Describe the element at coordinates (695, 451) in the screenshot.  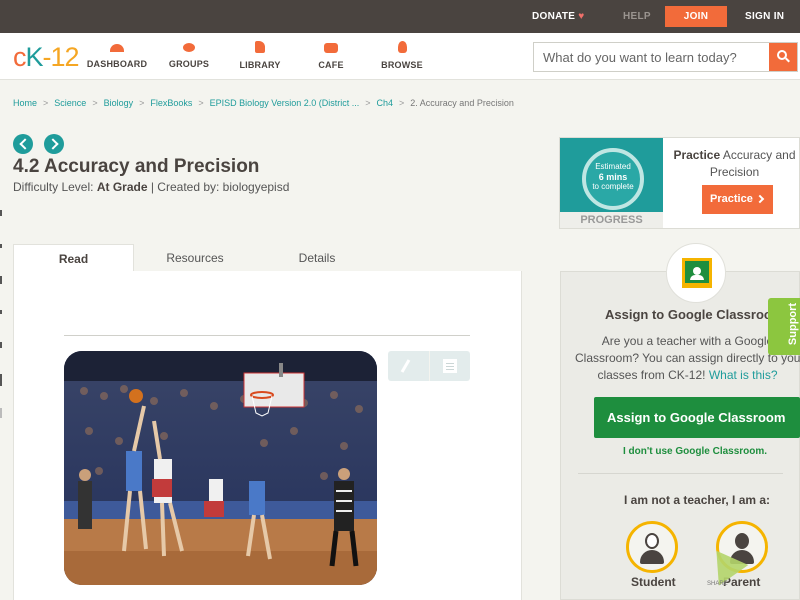
I see `no-google-classroom-link: I don't use Google Classroom.` at that location.